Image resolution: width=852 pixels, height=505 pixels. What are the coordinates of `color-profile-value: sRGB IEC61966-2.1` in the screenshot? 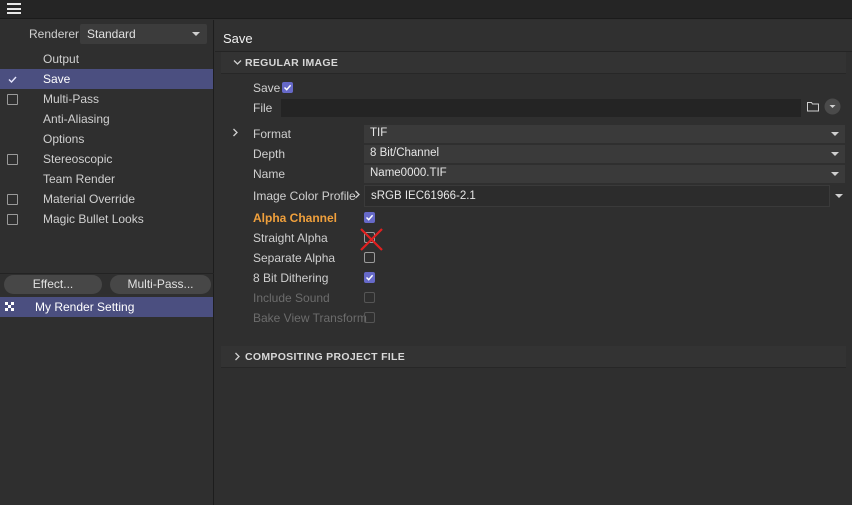 It's located at (423, 196).